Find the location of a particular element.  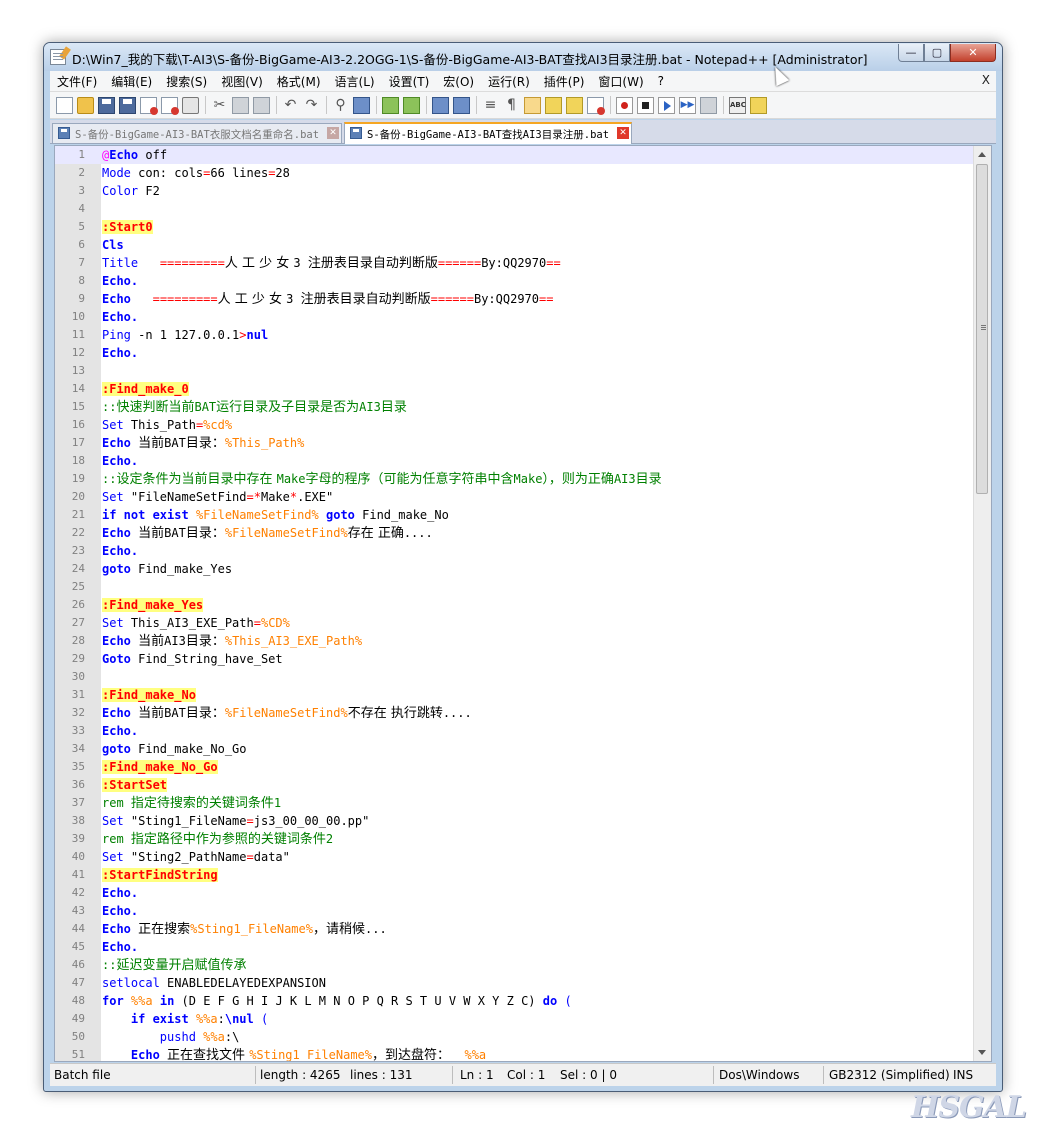

code-line: 49 if exist %%a:\nul ( is located at coordinates (514, 1019).